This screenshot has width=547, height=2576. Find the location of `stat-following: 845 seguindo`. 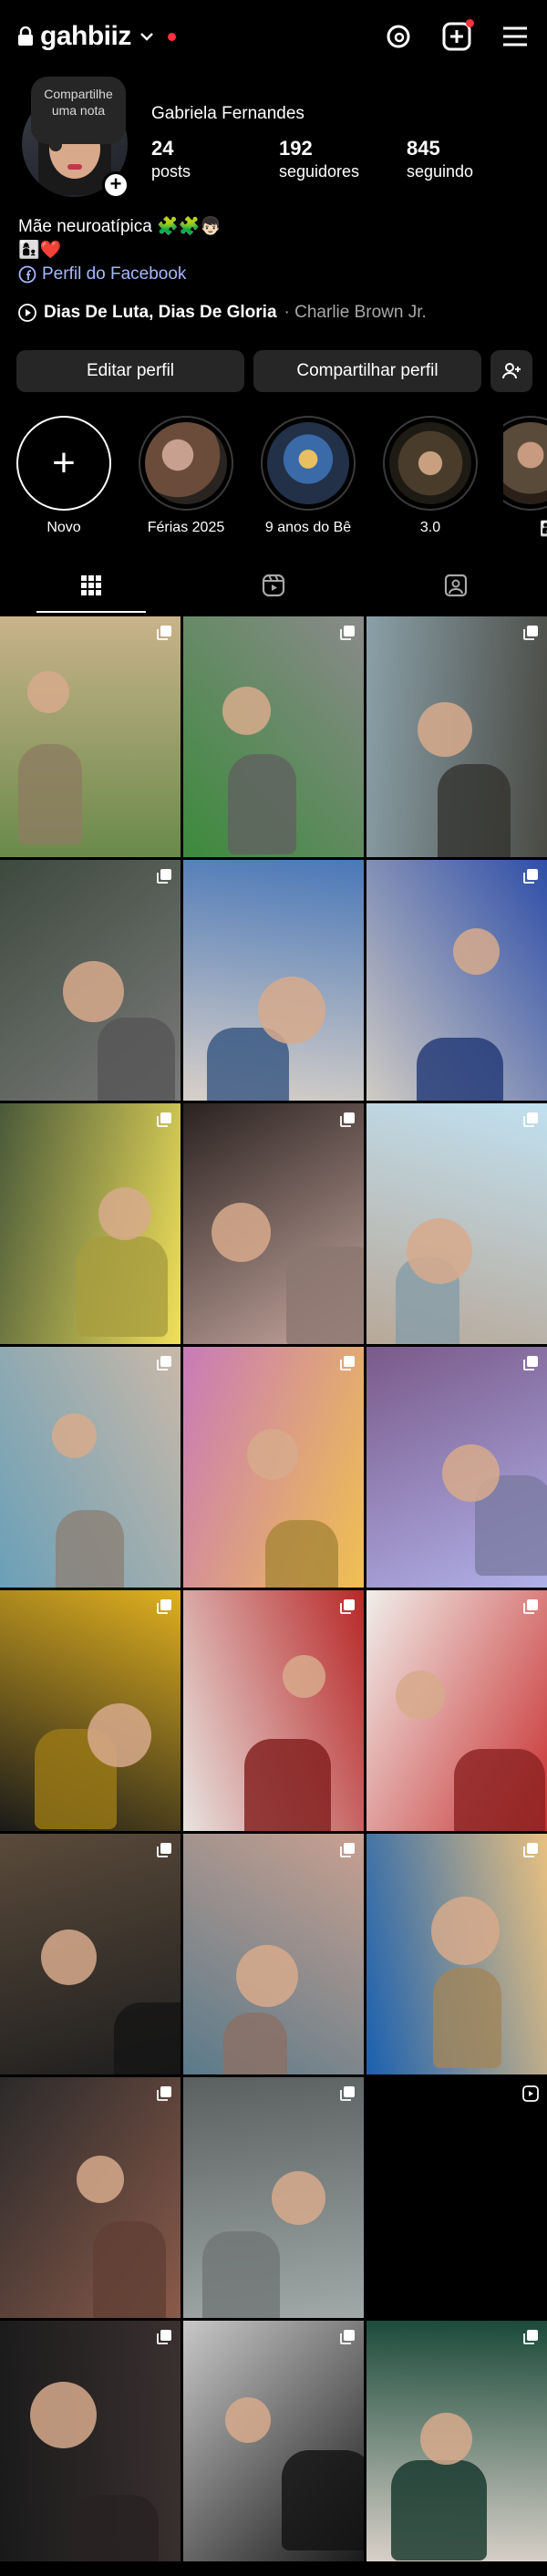

stat-following: 845 seguindo is located at coordinates (470, 159).